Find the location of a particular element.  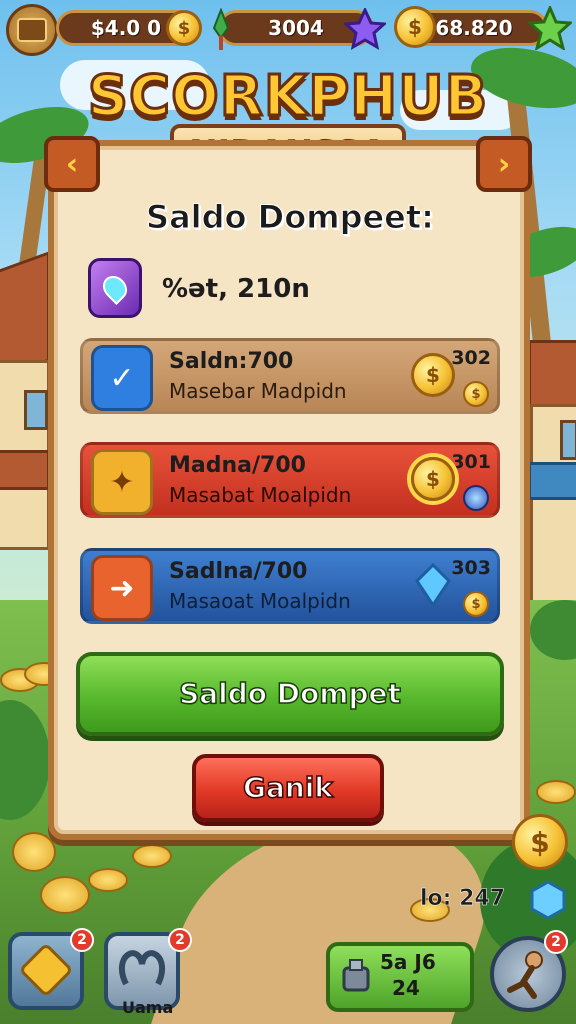

balance-value: %ət, 210n is located at coordinates (236, 289).